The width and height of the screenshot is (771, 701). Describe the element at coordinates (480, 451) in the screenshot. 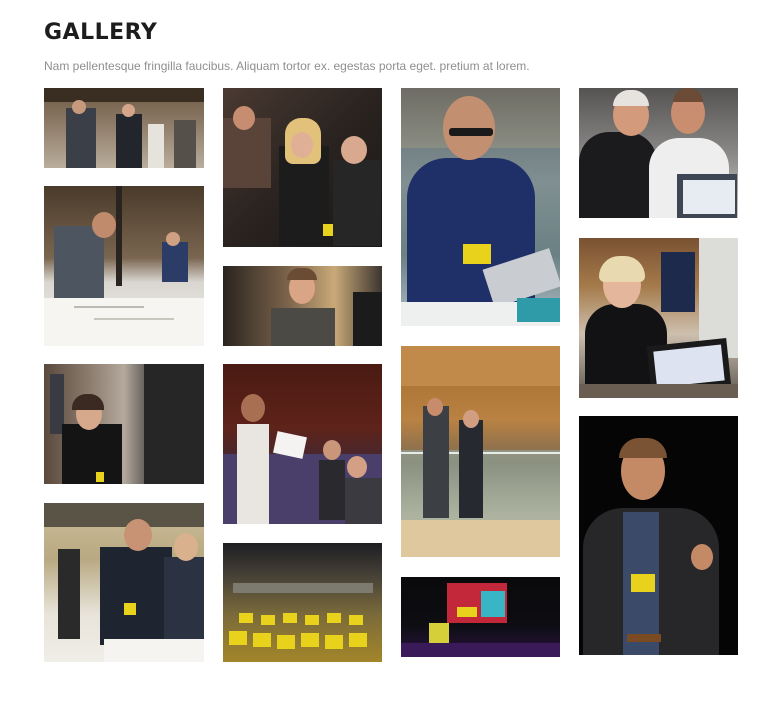

I see `gallery-photo-p10` at that location.